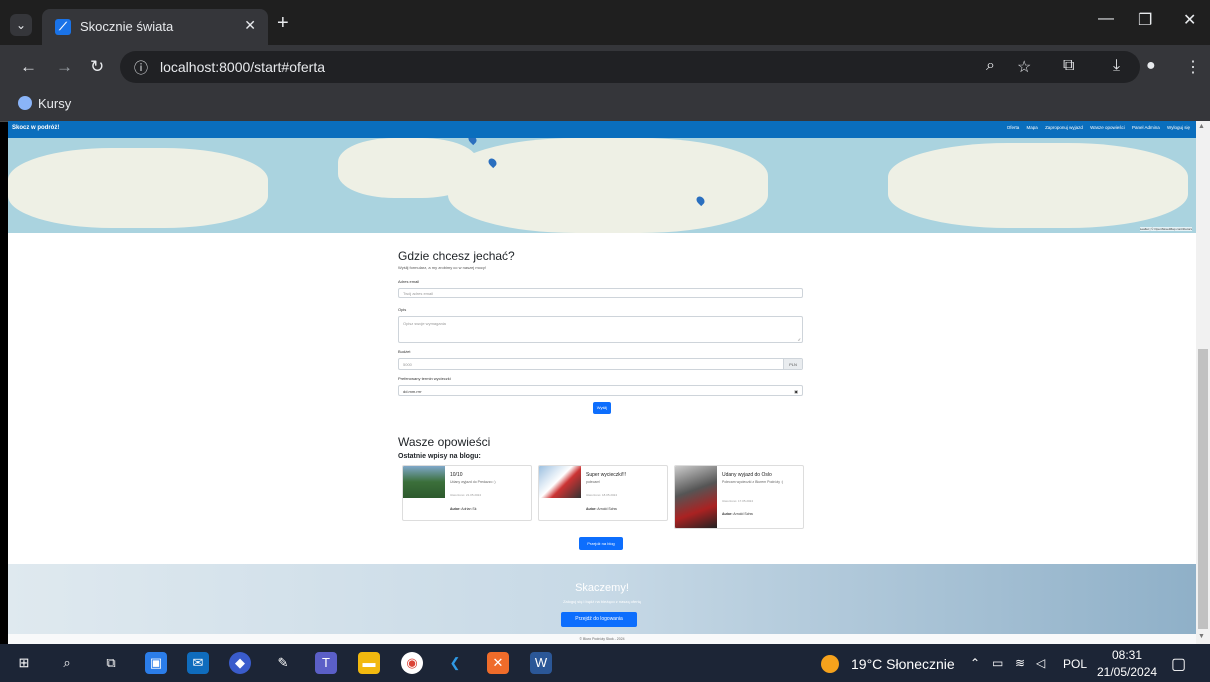 Image resolution: width=1210 pixels, height=682 pixels. Describe the element at coordinates (472, 142) in the screenshot. I see `map-marker` at that location.